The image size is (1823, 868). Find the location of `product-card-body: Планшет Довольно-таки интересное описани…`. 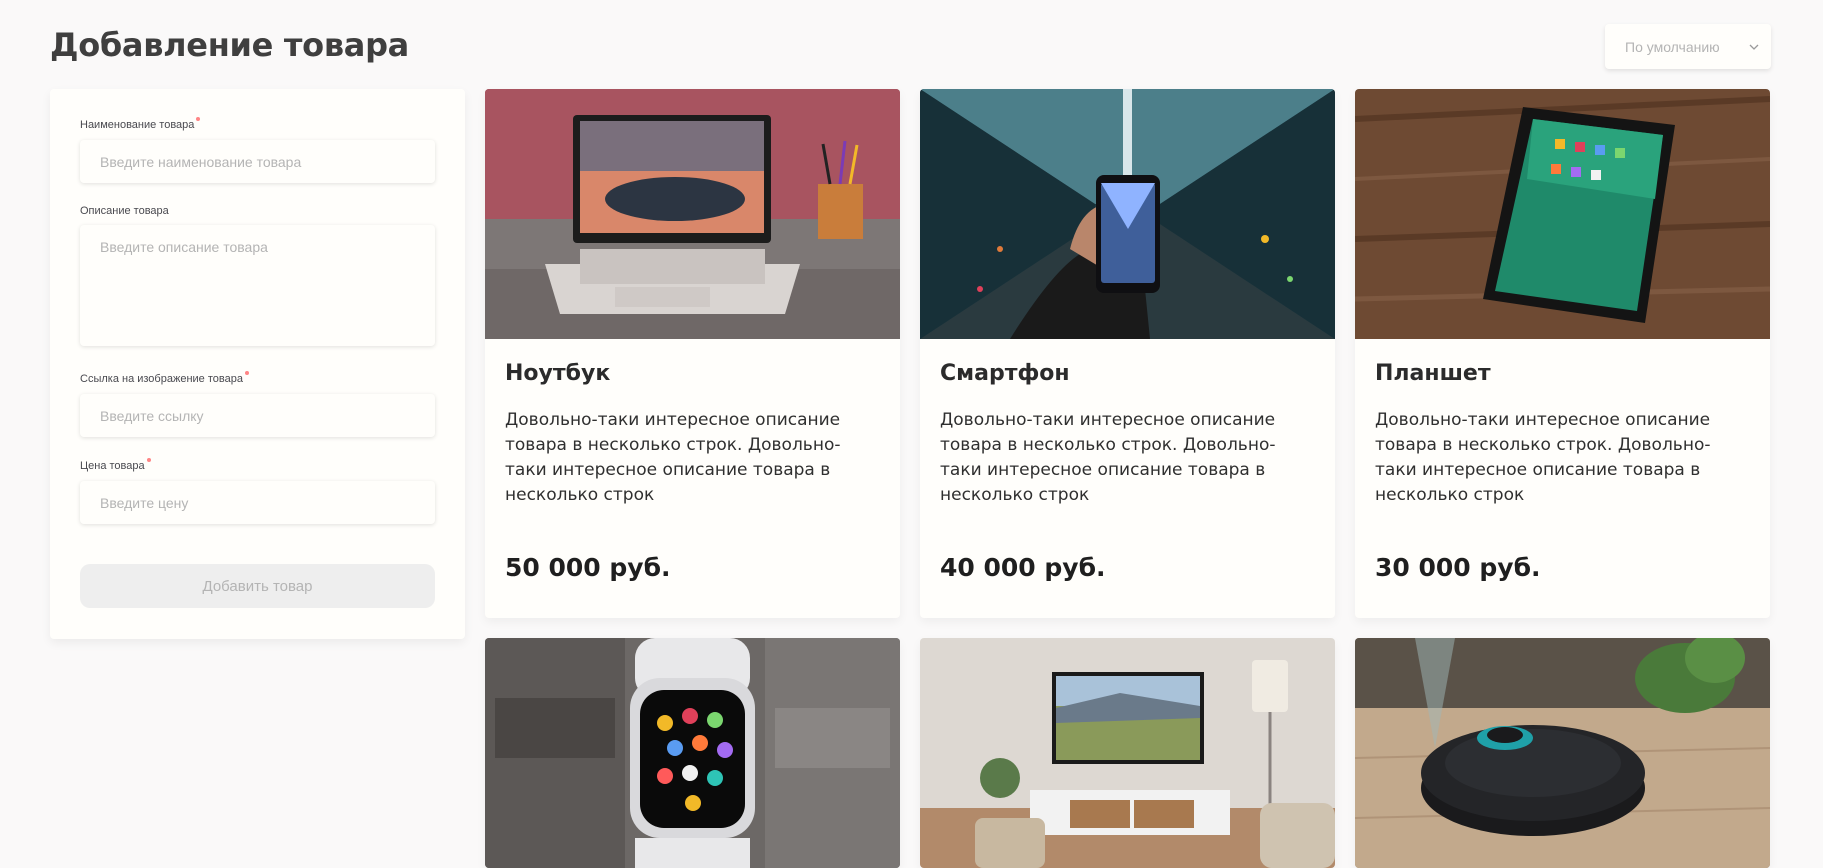

product-card-body: Планшет Довольно-таки интересное описани… is located at coordinates (1562, 478).